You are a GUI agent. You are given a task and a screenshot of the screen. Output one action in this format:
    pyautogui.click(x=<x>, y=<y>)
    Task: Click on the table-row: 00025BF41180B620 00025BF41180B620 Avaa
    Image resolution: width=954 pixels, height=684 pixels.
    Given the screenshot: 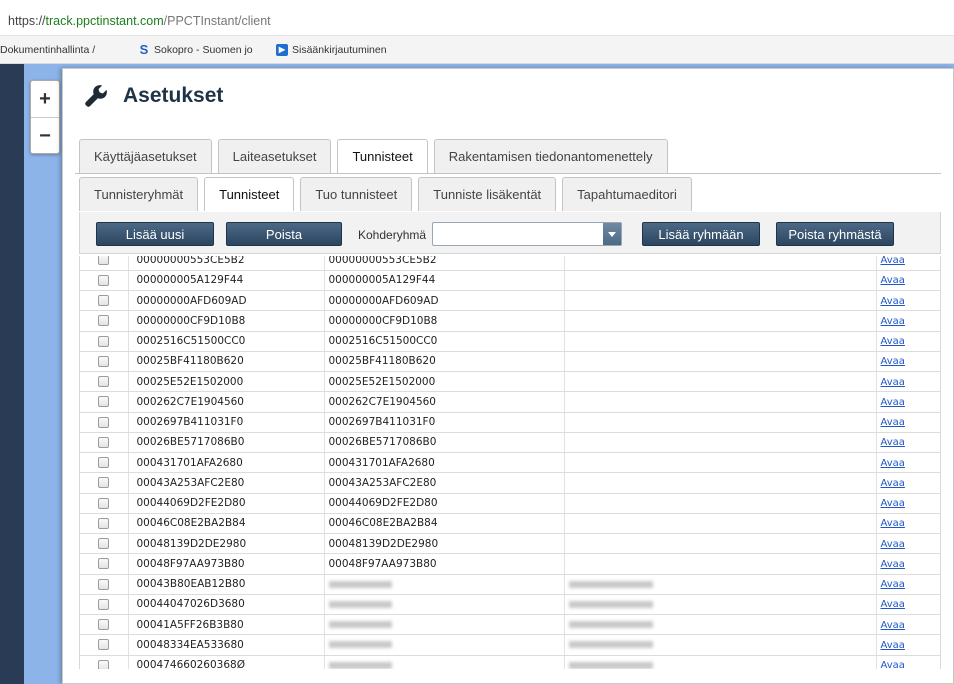 What is the action you would take?
    pyautogui.click(x=510, y=362)
    